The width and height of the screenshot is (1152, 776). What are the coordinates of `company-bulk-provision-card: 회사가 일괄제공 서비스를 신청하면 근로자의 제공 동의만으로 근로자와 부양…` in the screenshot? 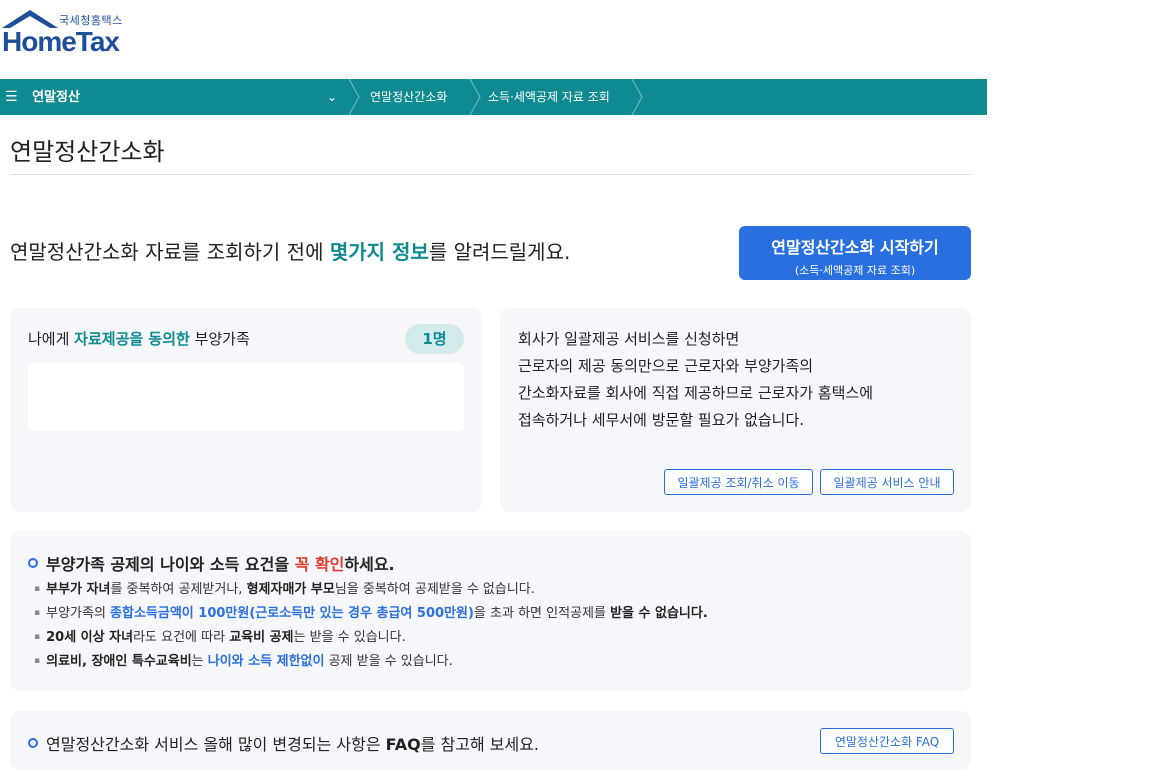 It's located at (735, 410).